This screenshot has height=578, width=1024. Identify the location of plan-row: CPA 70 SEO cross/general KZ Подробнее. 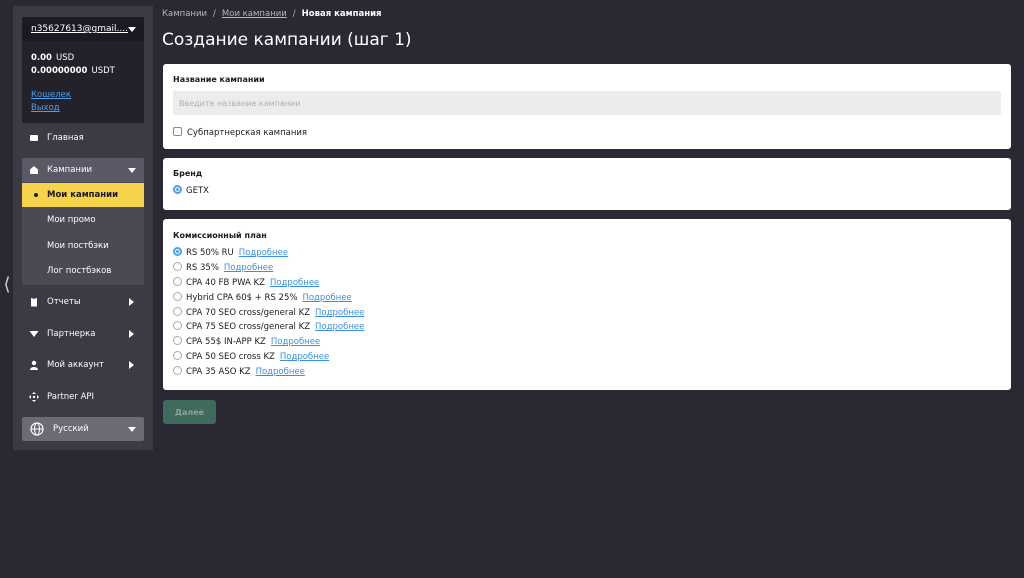
(268, 313).